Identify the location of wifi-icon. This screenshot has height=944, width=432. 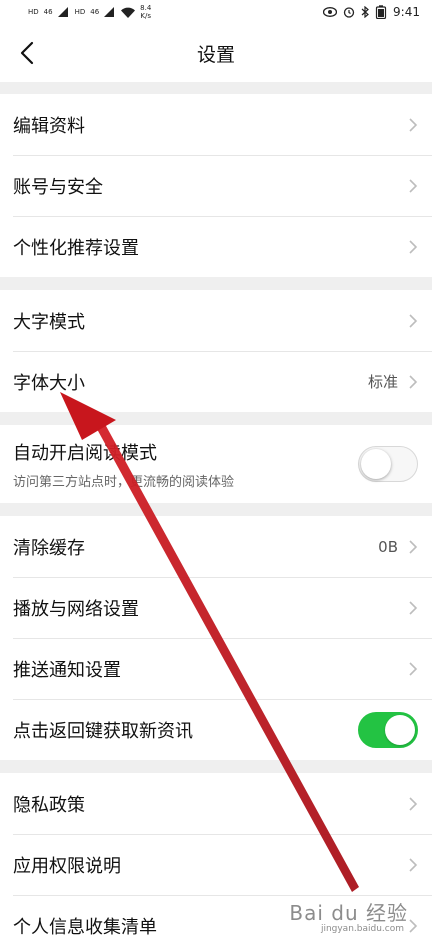
(128, 12).